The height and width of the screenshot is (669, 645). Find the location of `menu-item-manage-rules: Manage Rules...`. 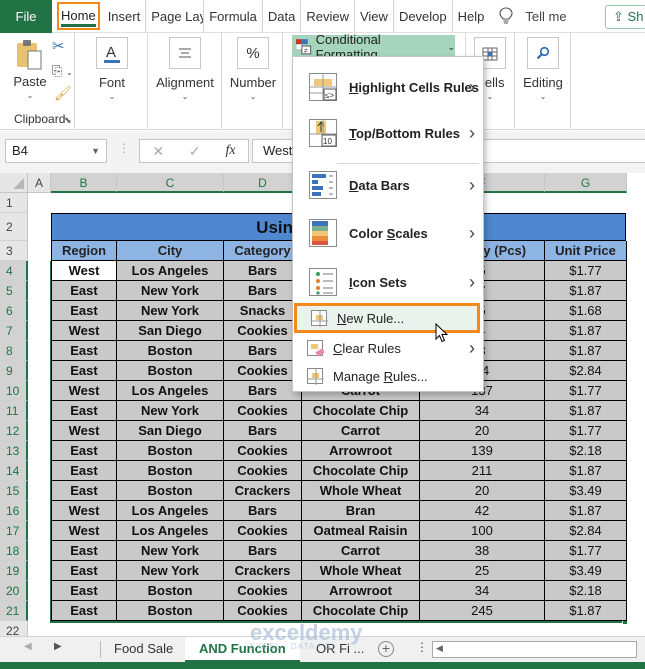

menu-item-manage-rules: Manage Rules... is located at coordinates (388, 376).